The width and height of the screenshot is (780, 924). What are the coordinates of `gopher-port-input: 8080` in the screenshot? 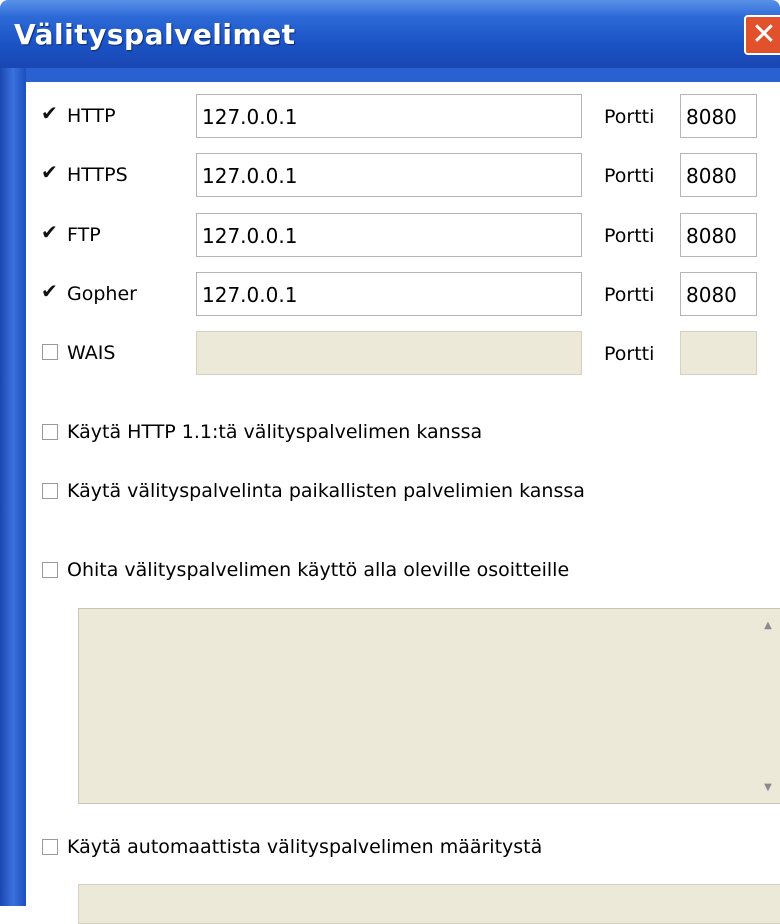 It's located at (718, 294).